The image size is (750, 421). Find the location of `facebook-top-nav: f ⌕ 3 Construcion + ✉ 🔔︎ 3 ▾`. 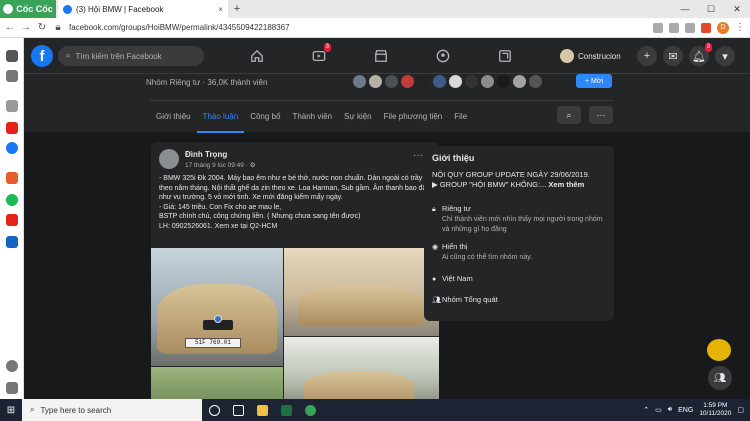

facebook-top-nav: f ⌕ 3 Construcion + ✉ 🔔︎ 3 ▾ is located at coordinates (387, 56).